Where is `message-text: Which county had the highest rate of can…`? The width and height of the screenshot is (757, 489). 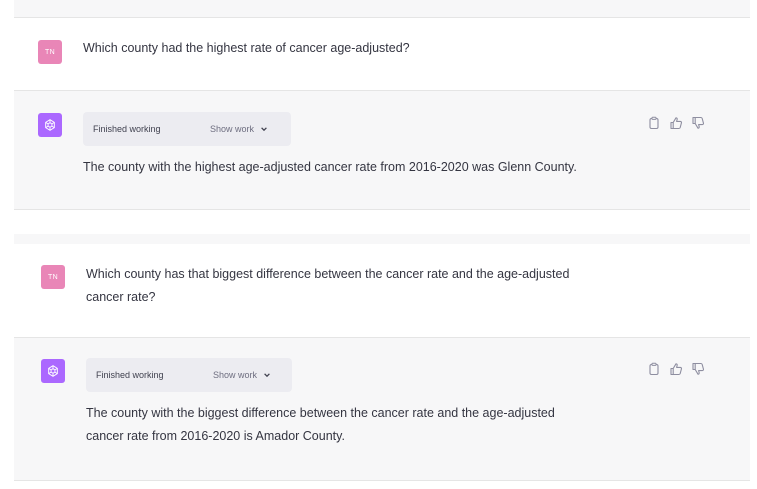 message-text: Which county had the highest rate of can… is located at coordinates (246, 48).